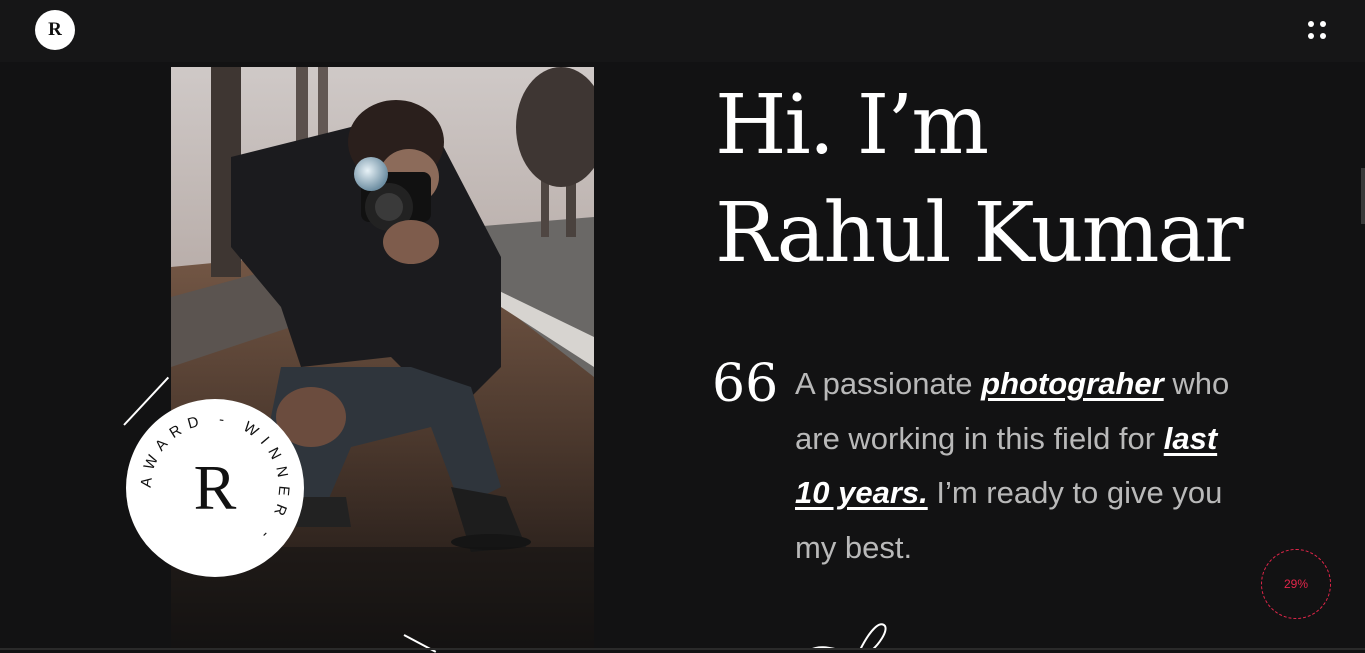  What do you see at coordinates (848, 636) in the screenshot?
I see `signature-image` at bounding box center [848, 636].